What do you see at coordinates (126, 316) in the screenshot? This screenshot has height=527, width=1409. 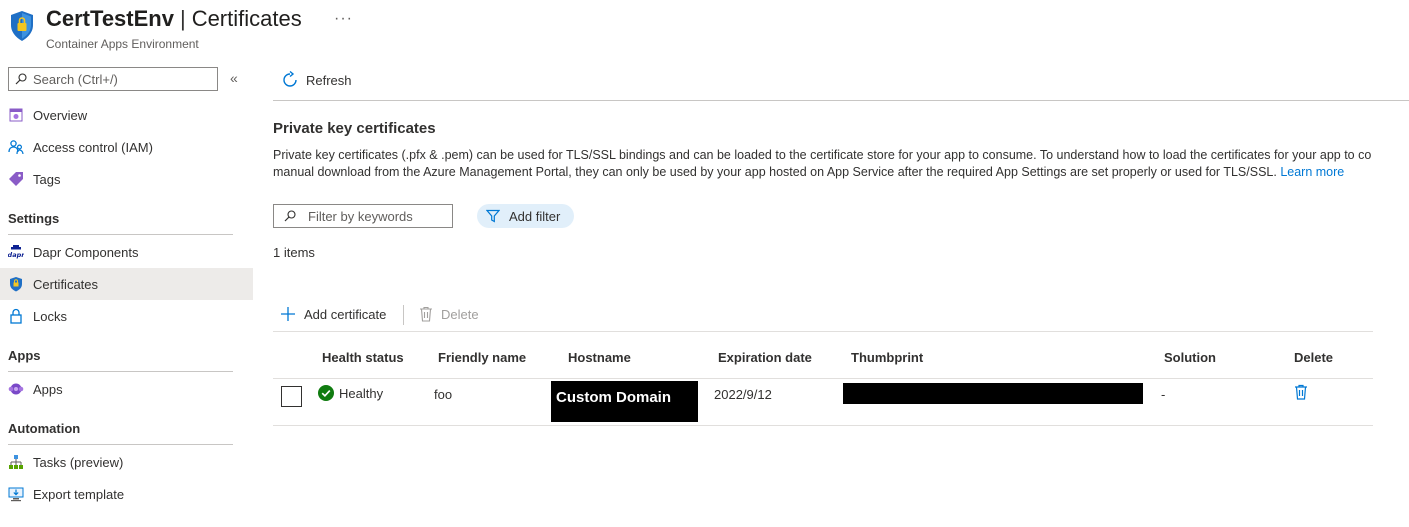 I see `sidebar-item-locks: Locks` at bounding box center [126, 316].